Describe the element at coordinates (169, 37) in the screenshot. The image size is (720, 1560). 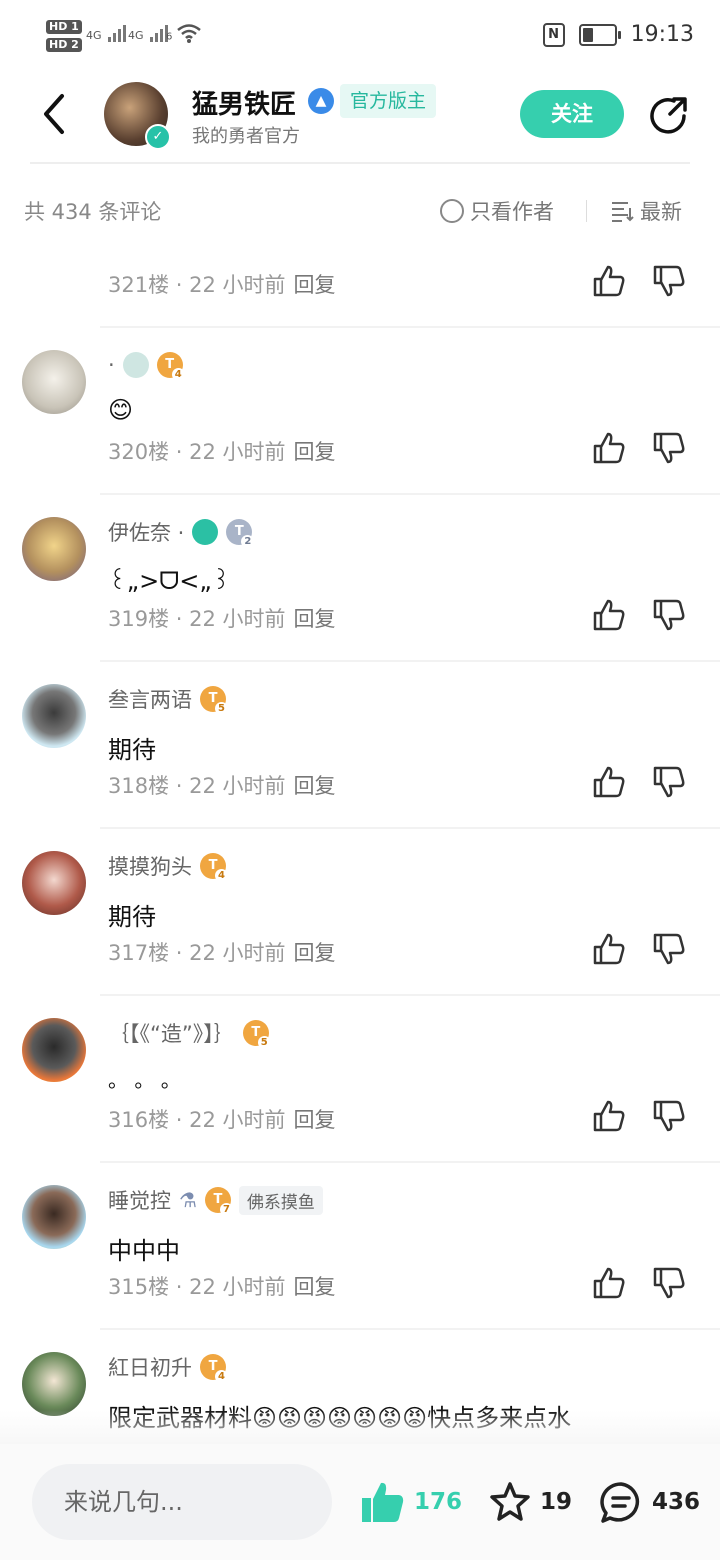
I see `wifi-gen: 6` at that location.